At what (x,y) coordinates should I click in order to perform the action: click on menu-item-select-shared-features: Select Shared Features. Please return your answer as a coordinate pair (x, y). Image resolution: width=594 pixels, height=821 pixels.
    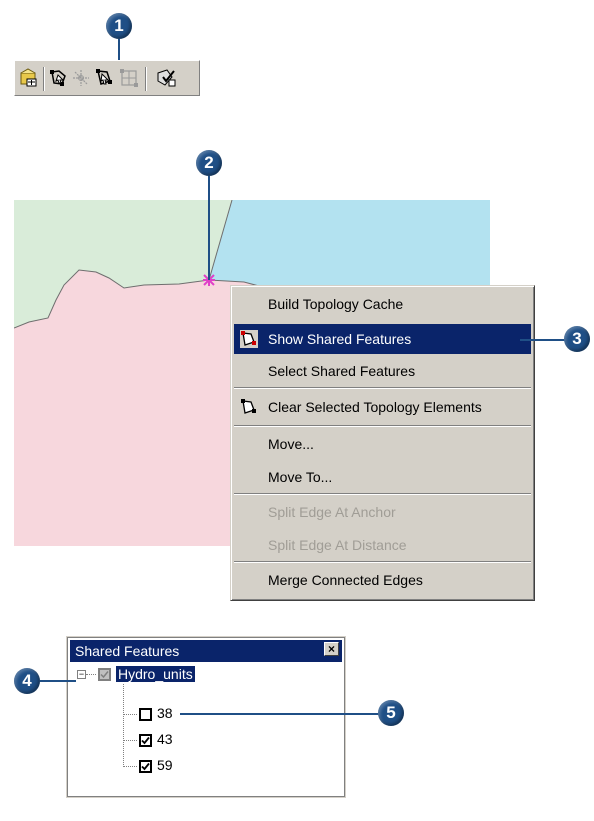
    Looking at the image, I should click on (382, 371).